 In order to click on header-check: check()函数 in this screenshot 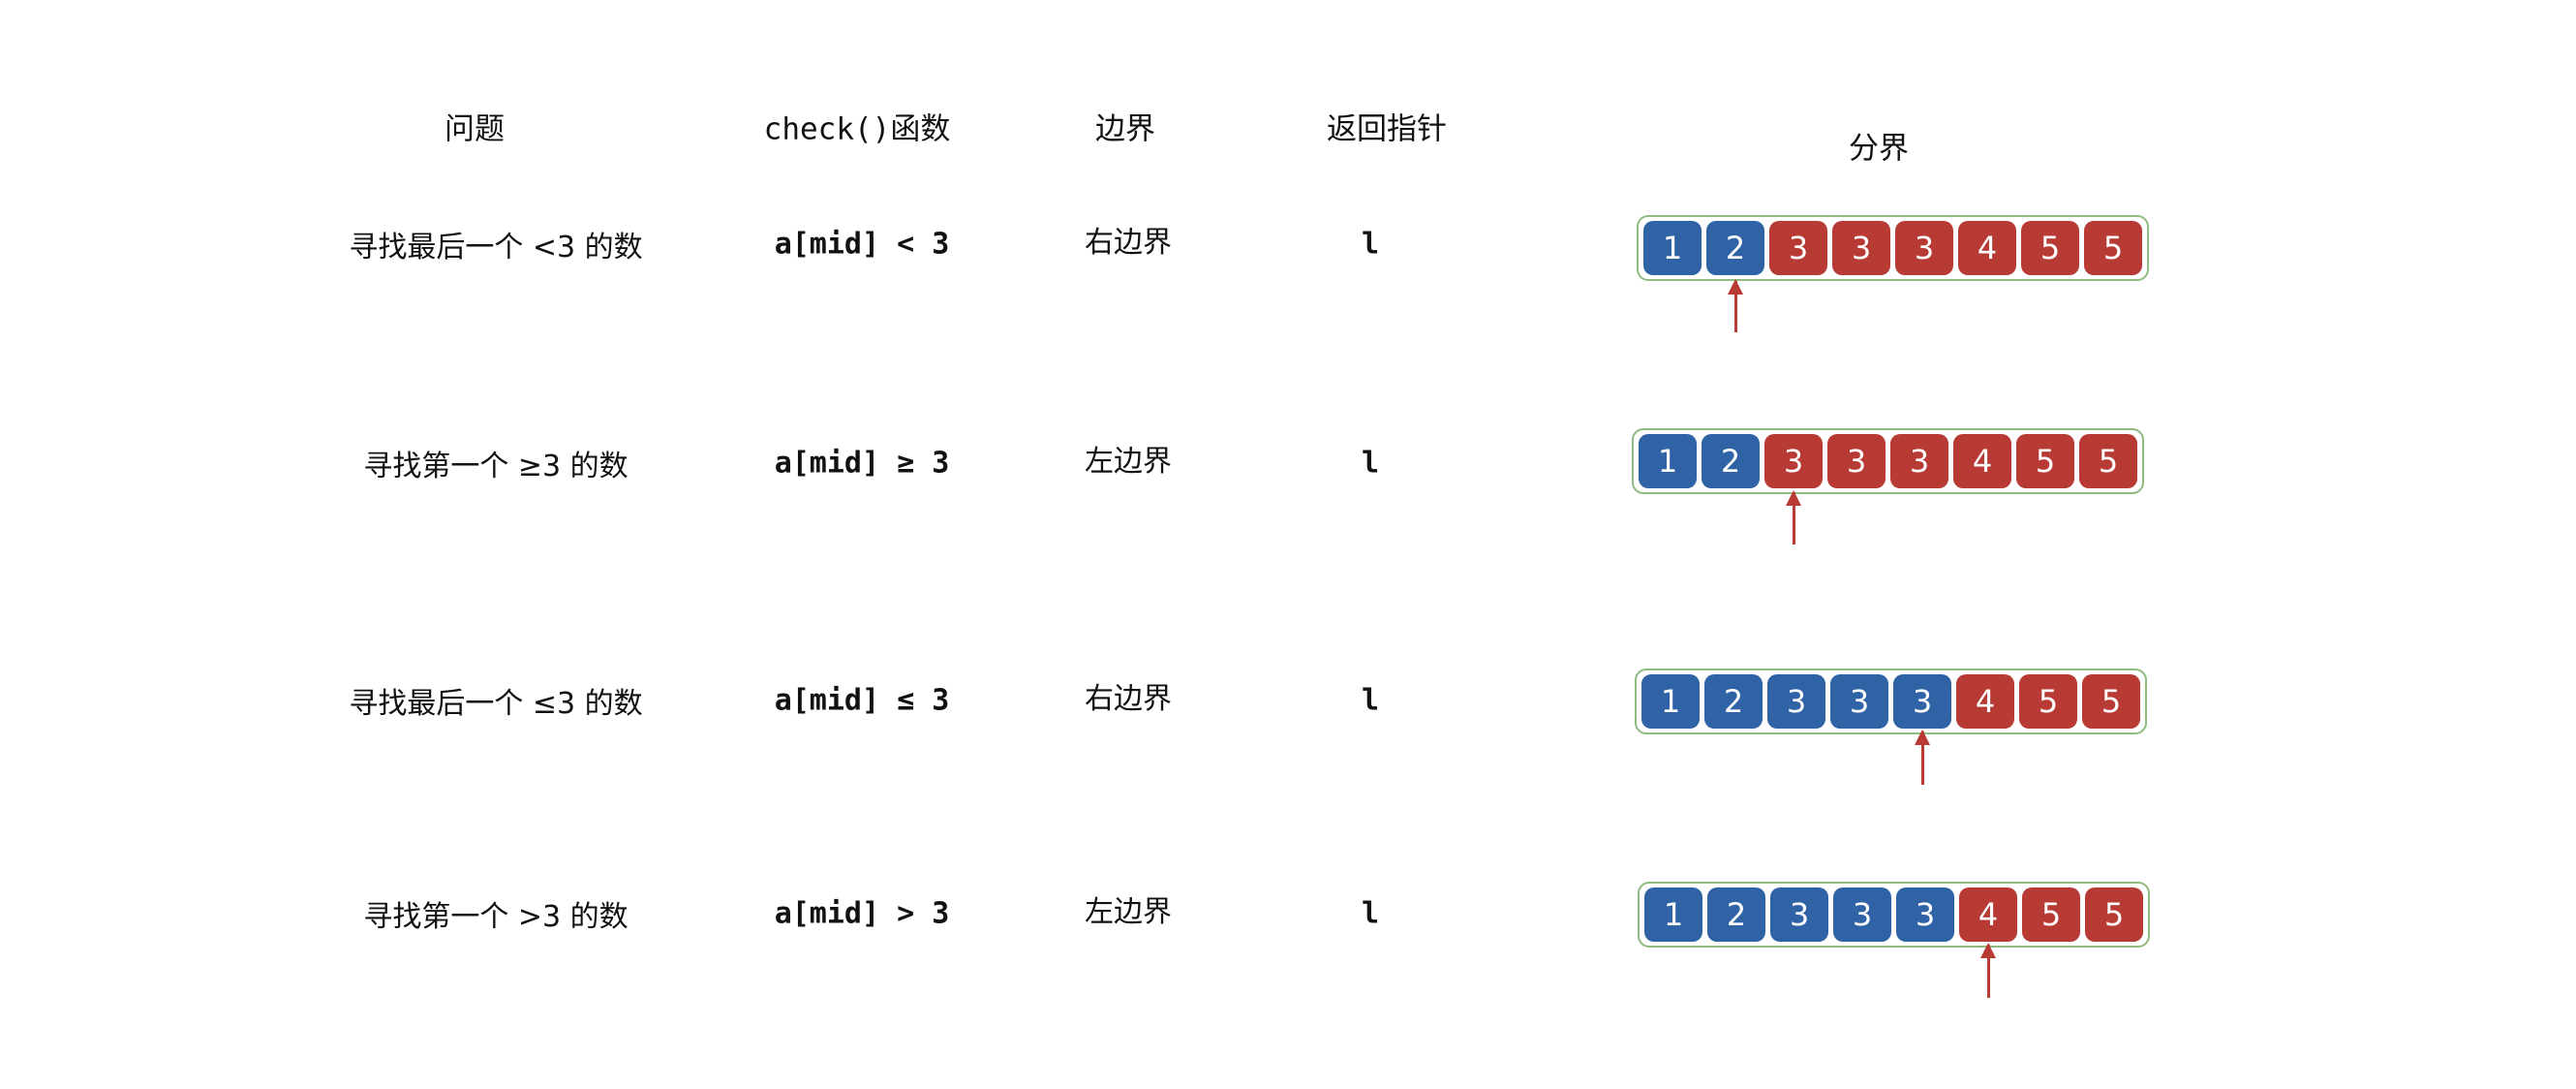, I will do `click(857, 129)`.